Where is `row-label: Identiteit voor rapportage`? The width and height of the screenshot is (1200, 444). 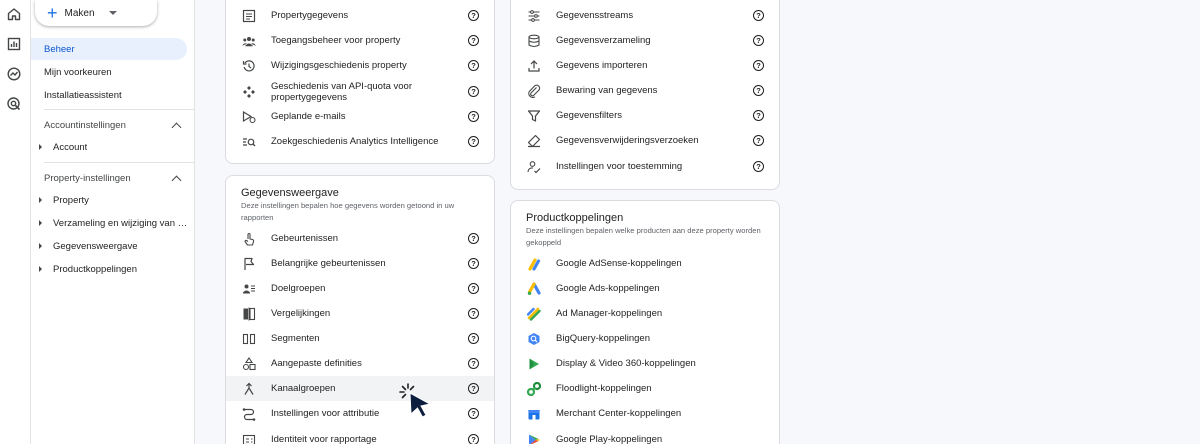 row-label: Identiteit voor rapportage is located at coordinates (324, 439).